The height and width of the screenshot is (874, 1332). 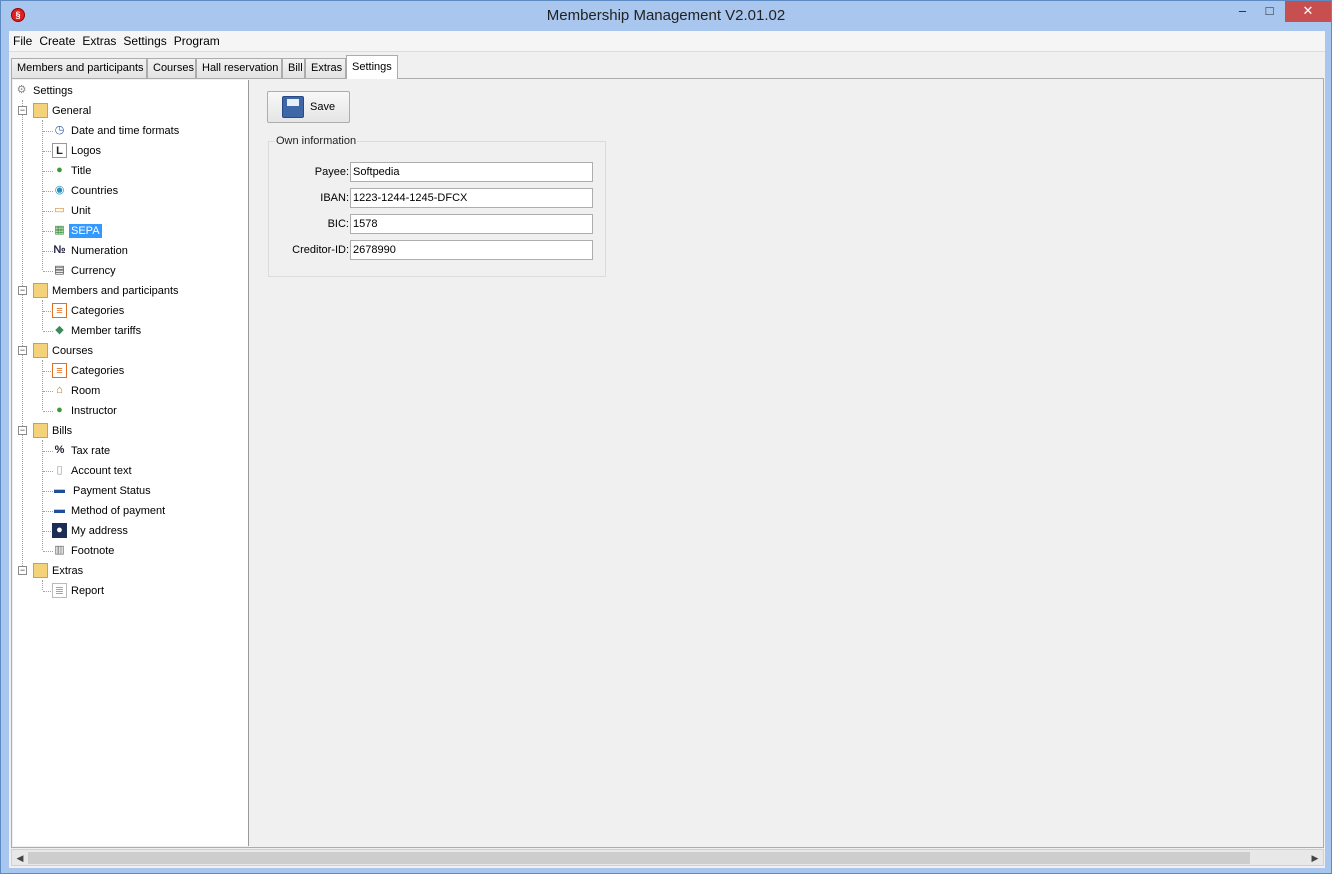 What do you see at coordinates (320, 250) in the screenshot?
I see `creditor-id-label: Creditor-ID:` at bounding box center [320, 250].